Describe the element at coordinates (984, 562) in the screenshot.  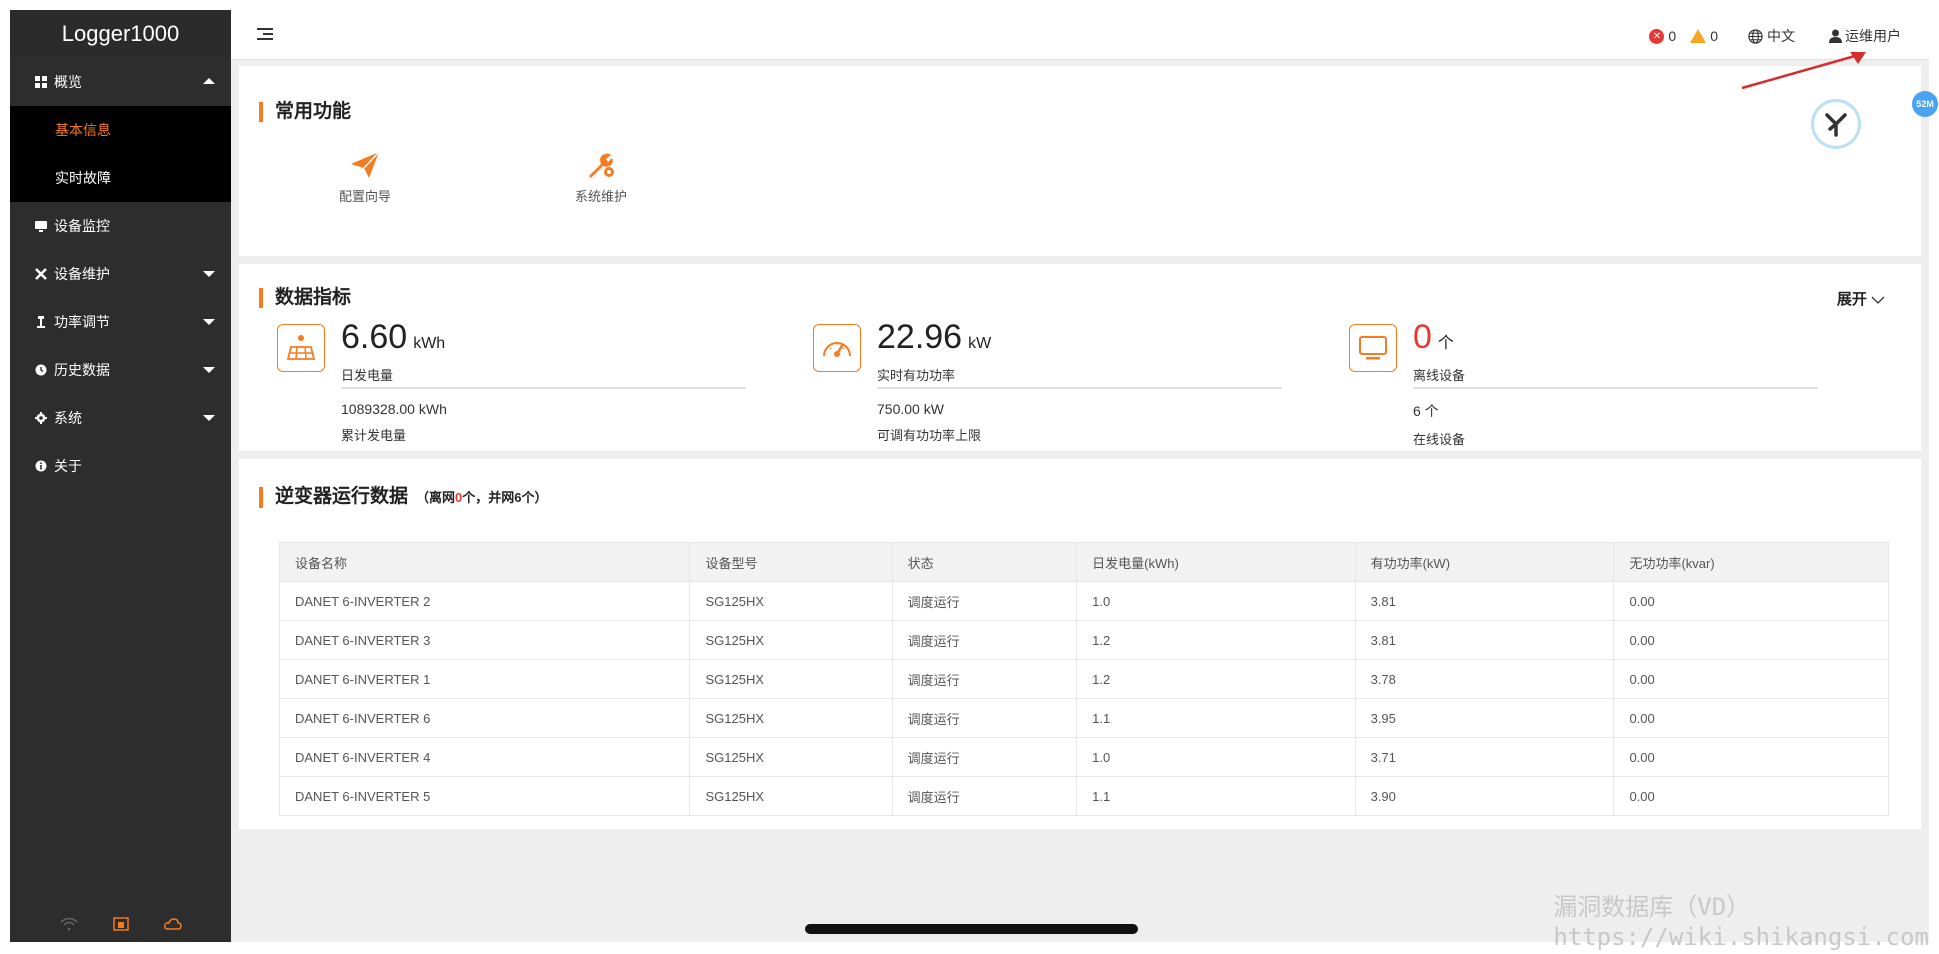
I see `column-header: 状态` at that location.